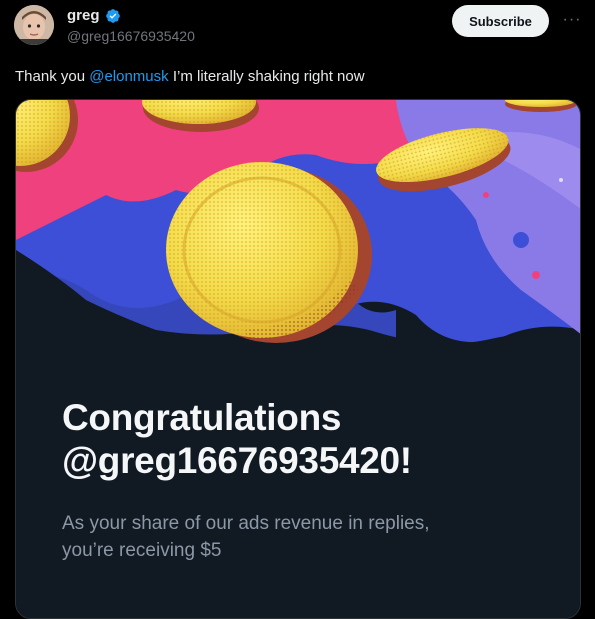 Image resolution: width=595 pixels, height=619 pixels. What do you see at coordinates (131, 36) in the screenshot?
I see `user-handle: @greg16676935420` at bounding box center [131, 36].